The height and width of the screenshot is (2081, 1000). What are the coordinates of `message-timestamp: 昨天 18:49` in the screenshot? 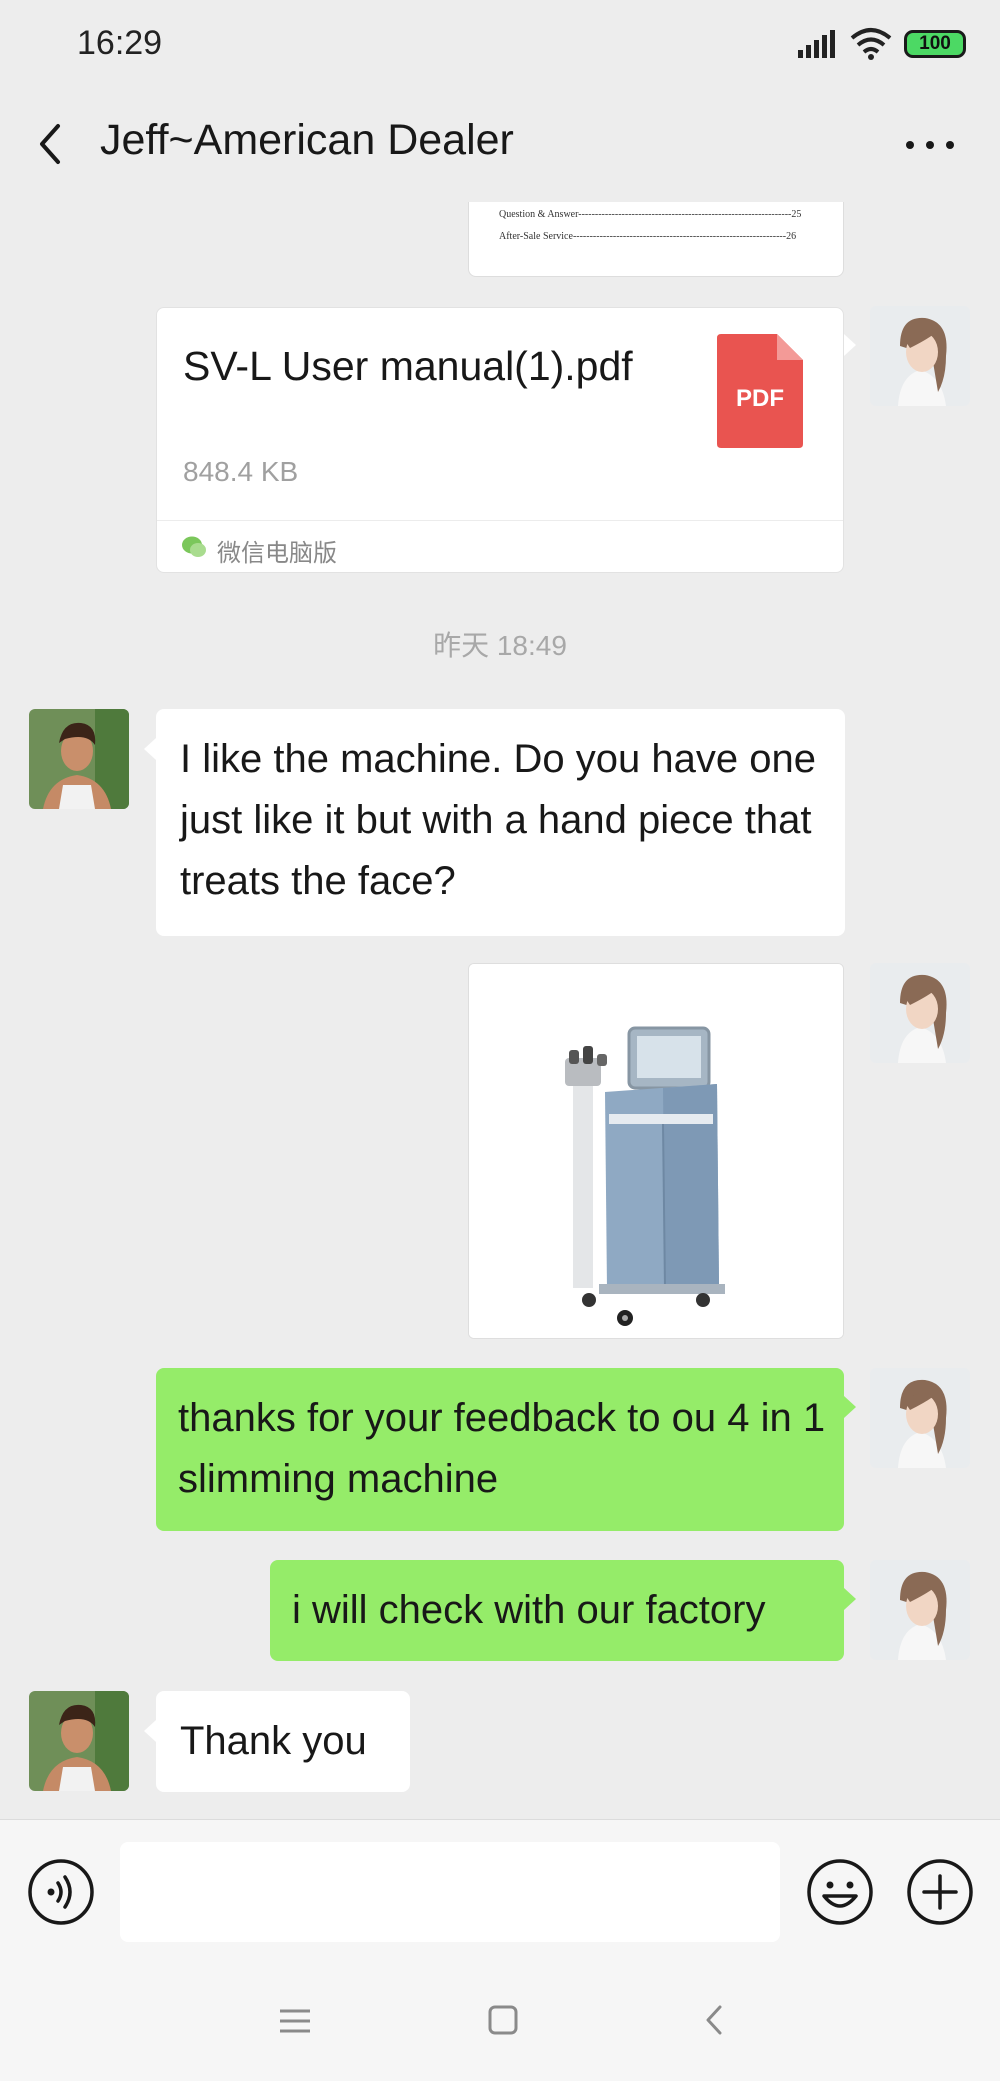 It's located at (500, 645).